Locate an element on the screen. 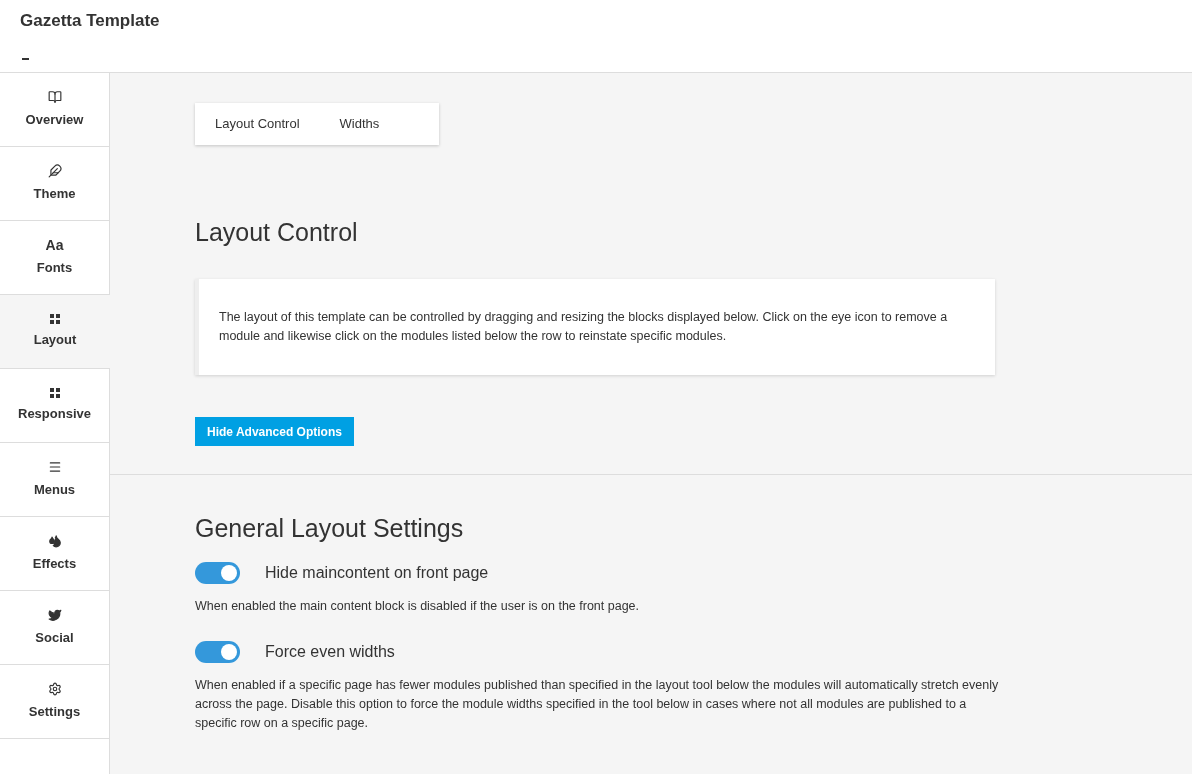  font-glyph-icon: Aa is located at coordinates (54, 244).